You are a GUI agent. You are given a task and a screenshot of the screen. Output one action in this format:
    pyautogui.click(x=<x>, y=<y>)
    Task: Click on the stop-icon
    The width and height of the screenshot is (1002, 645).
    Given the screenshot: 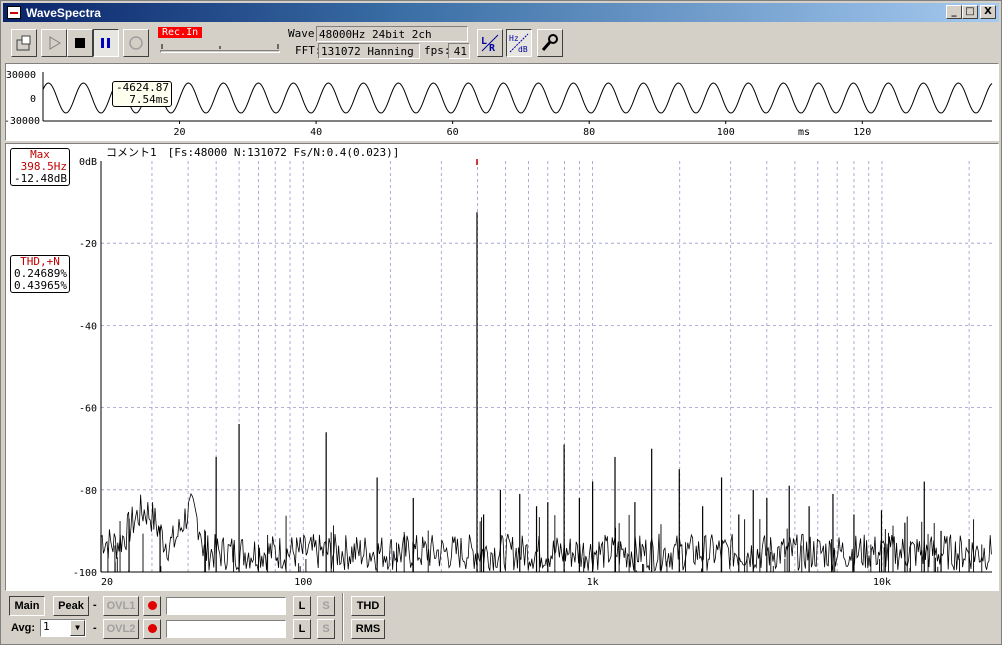 What is the action you would take?
    pyautogui.click(x=80, y=43)
    